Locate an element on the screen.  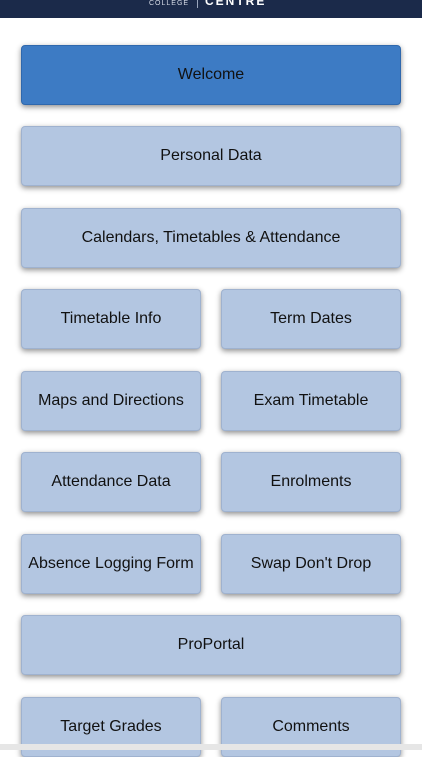
maps-directions-button: Maps and Directions is located at coordinates (111, 401).